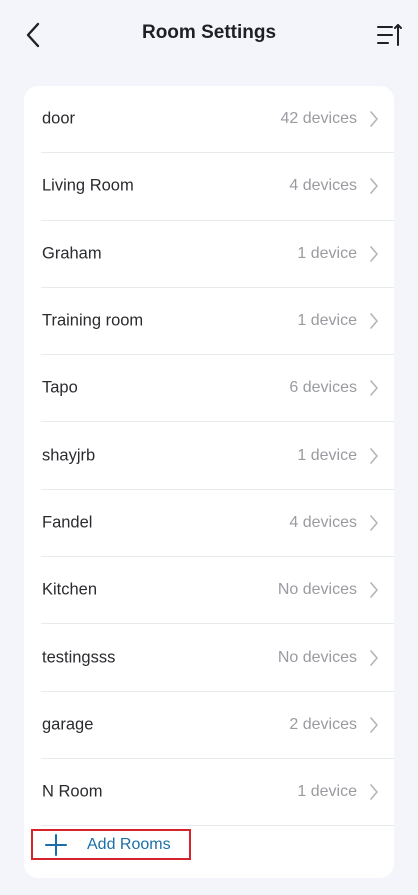 This screenshot has width=418, height=895. I want to click on add-rooms-label: Add Rooms, so click(129, 844).